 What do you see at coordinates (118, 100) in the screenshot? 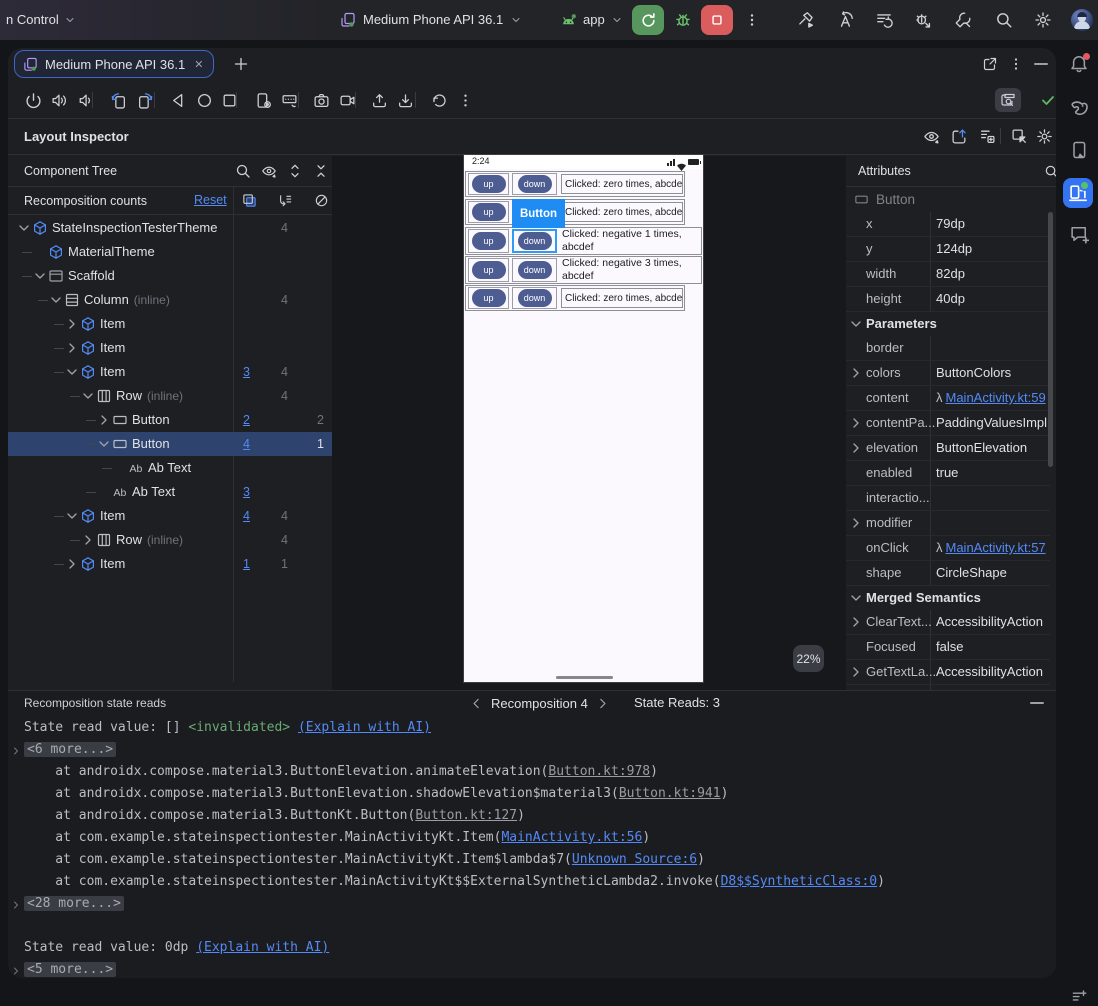
I see `rotate-left-button` at bounding box center [118, 100].